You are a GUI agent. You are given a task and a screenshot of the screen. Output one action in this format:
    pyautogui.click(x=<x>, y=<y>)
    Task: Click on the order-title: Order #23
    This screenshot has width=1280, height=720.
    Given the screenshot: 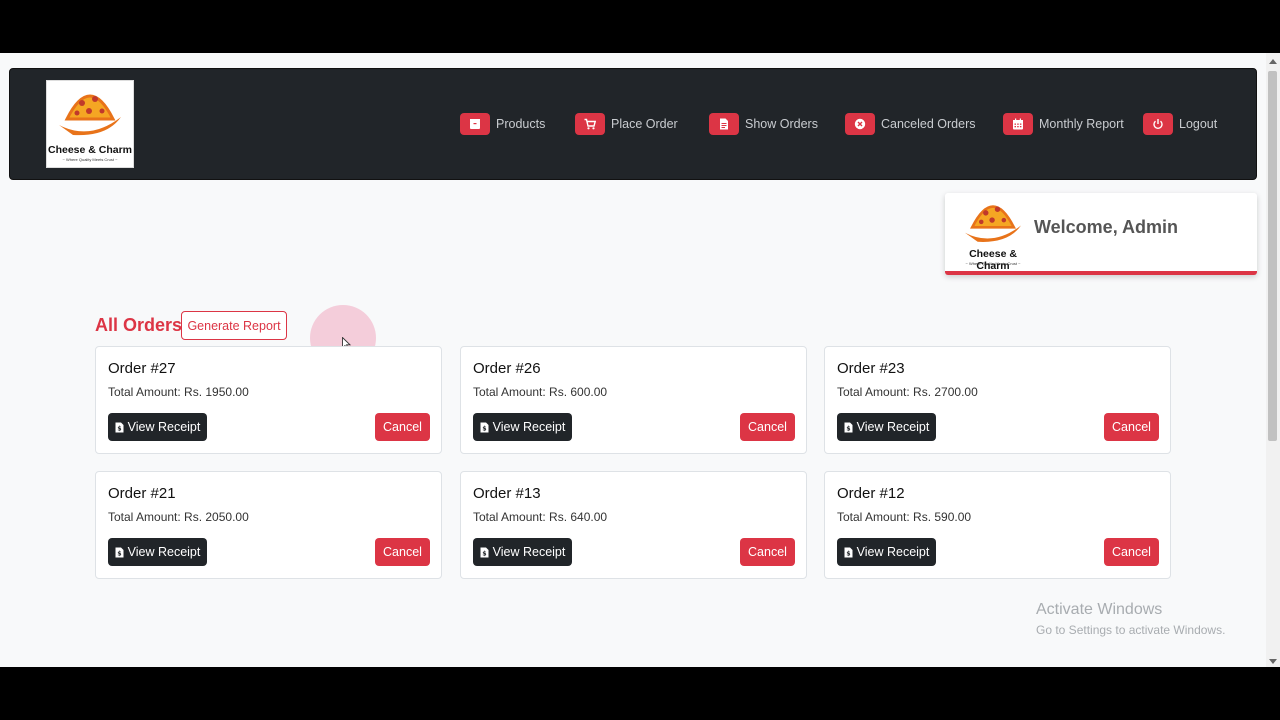 What is the action you would take?
    pyautogui.click(x=871, y=368)
    